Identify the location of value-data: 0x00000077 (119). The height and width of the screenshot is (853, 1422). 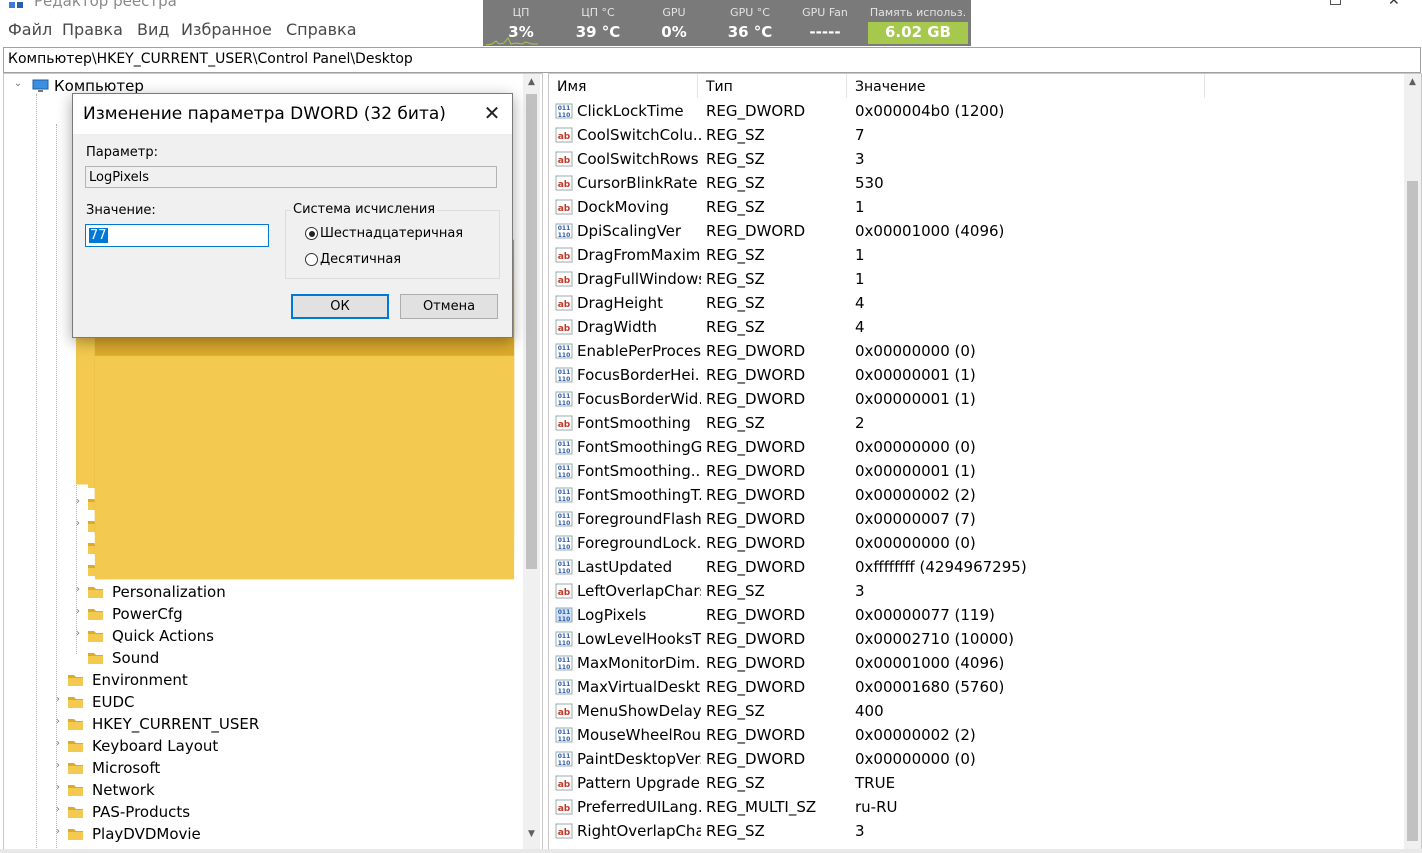
(925, 615).